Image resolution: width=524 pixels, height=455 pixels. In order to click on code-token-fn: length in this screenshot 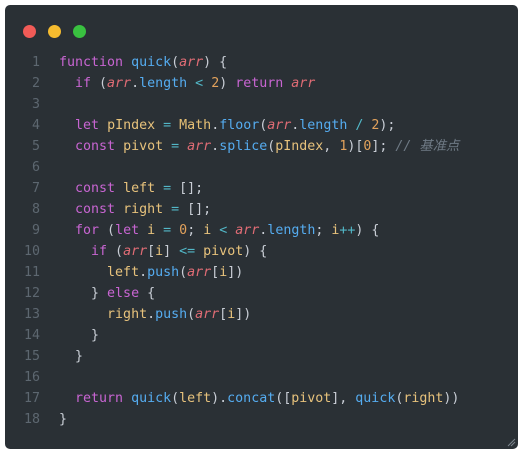, I will do `click(163, 83)`.